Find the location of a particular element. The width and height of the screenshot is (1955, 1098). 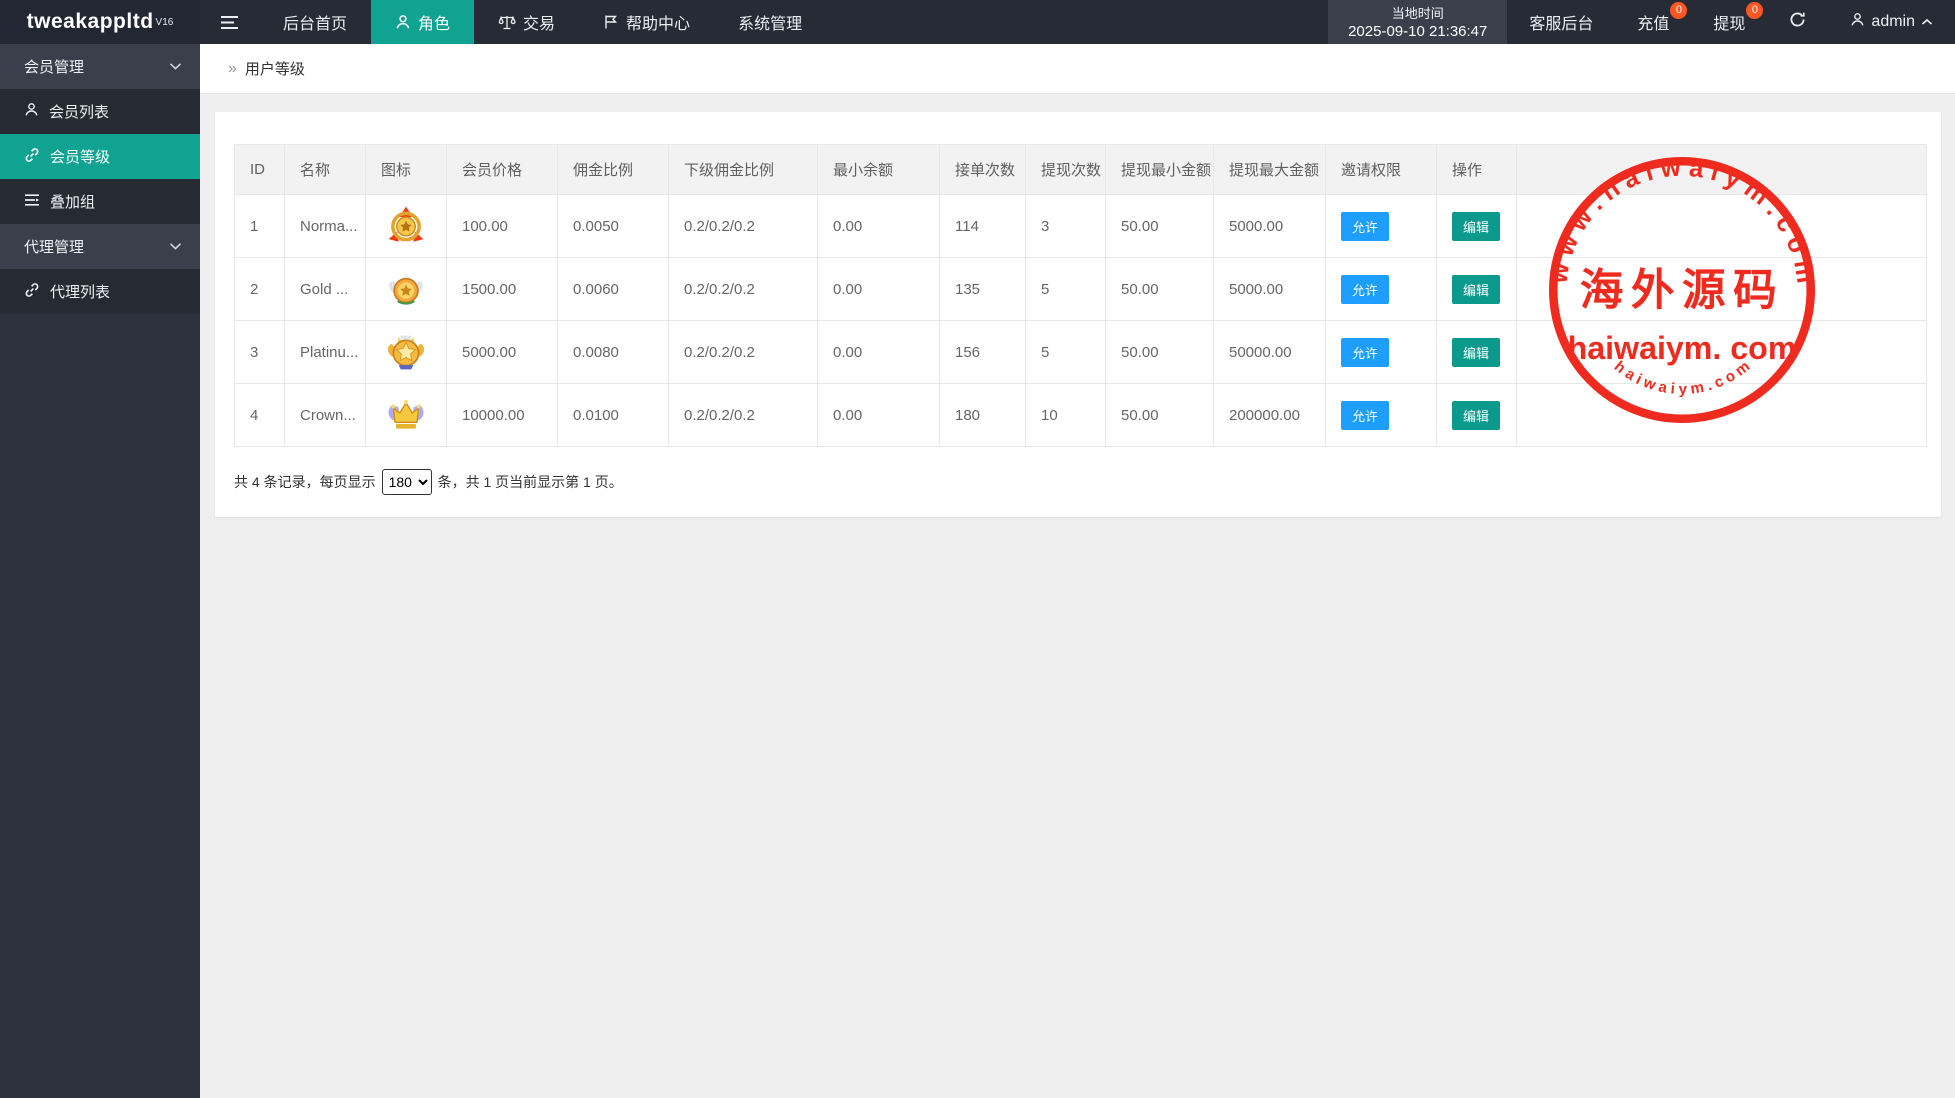

recharge-button: 充值 0 is located at coordinates (1653, 22).